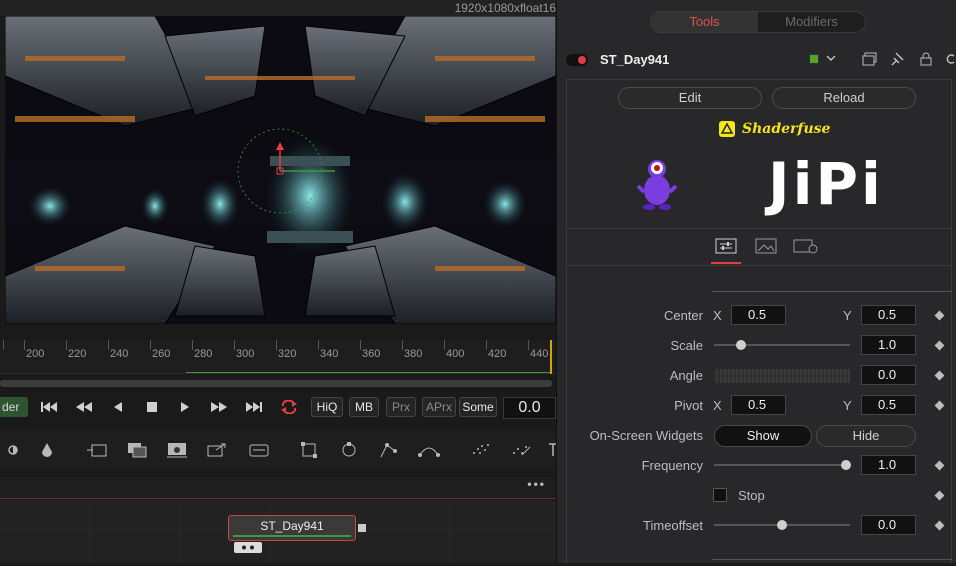 The image size is (956, 566). What do you see at coordinates (137, 450) in the screenshot?
I see `merge-icon` at bounding box center [137, 450].